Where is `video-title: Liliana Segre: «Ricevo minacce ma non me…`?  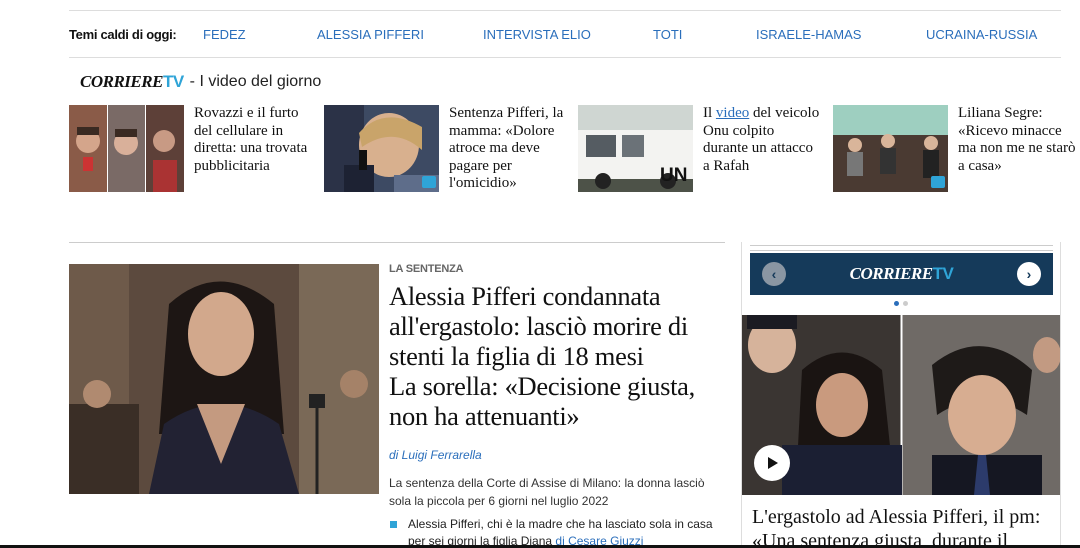 video-title: Liliana Segre: «Ricevo minacce ma non me… is located at coordinates (1017, 140).